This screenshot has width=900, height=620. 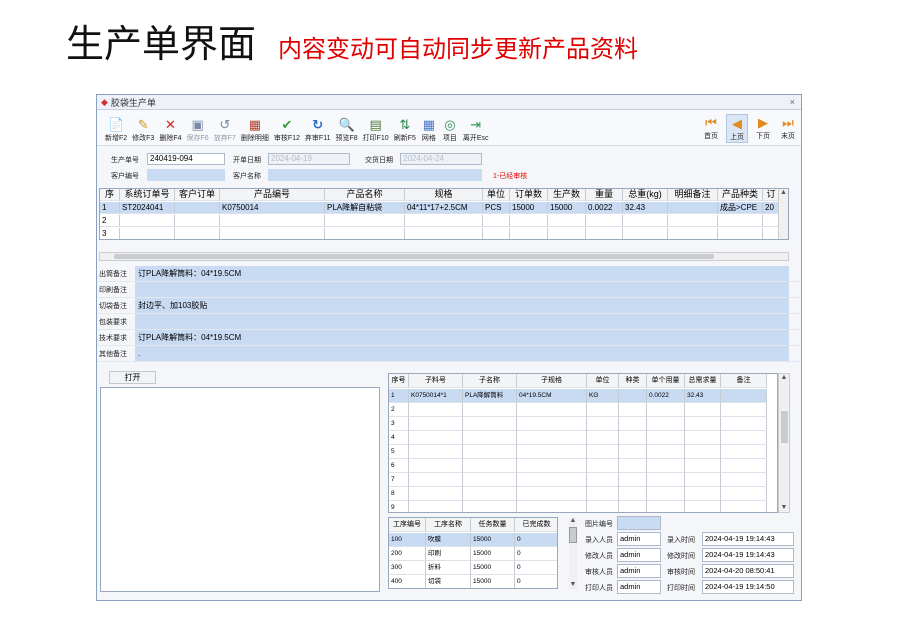 I want to click on close-icon: ×, so click(x=792, y=102).